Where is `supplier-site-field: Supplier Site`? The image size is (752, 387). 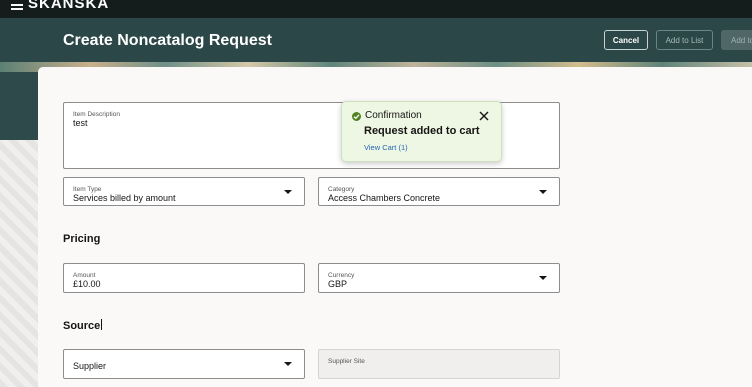
supplier-site-field: Supplier Site is located at coordinates (439, 364).